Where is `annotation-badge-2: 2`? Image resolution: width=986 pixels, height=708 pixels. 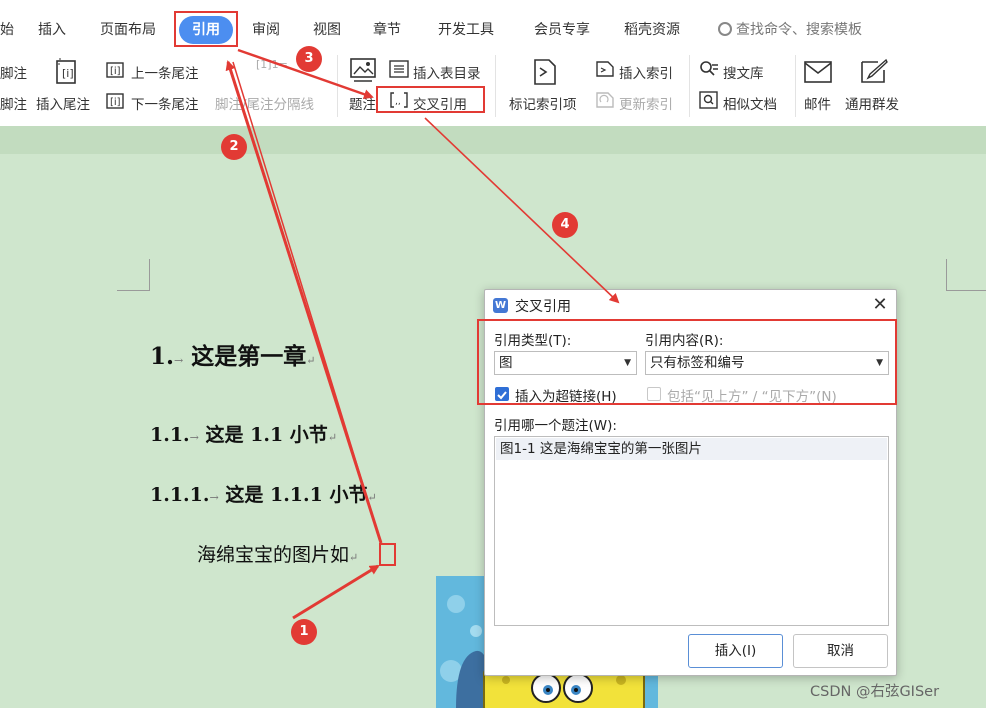
annotation-badge-2: 2 is located at coordinates (234, 147).